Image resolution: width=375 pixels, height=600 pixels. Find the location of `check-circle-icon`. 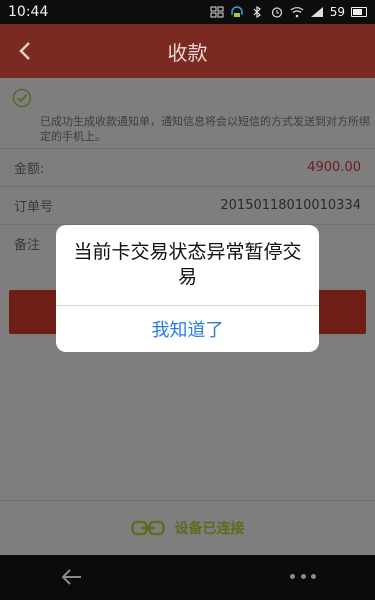

check-circle-icon is located at coordinates (22, 98).